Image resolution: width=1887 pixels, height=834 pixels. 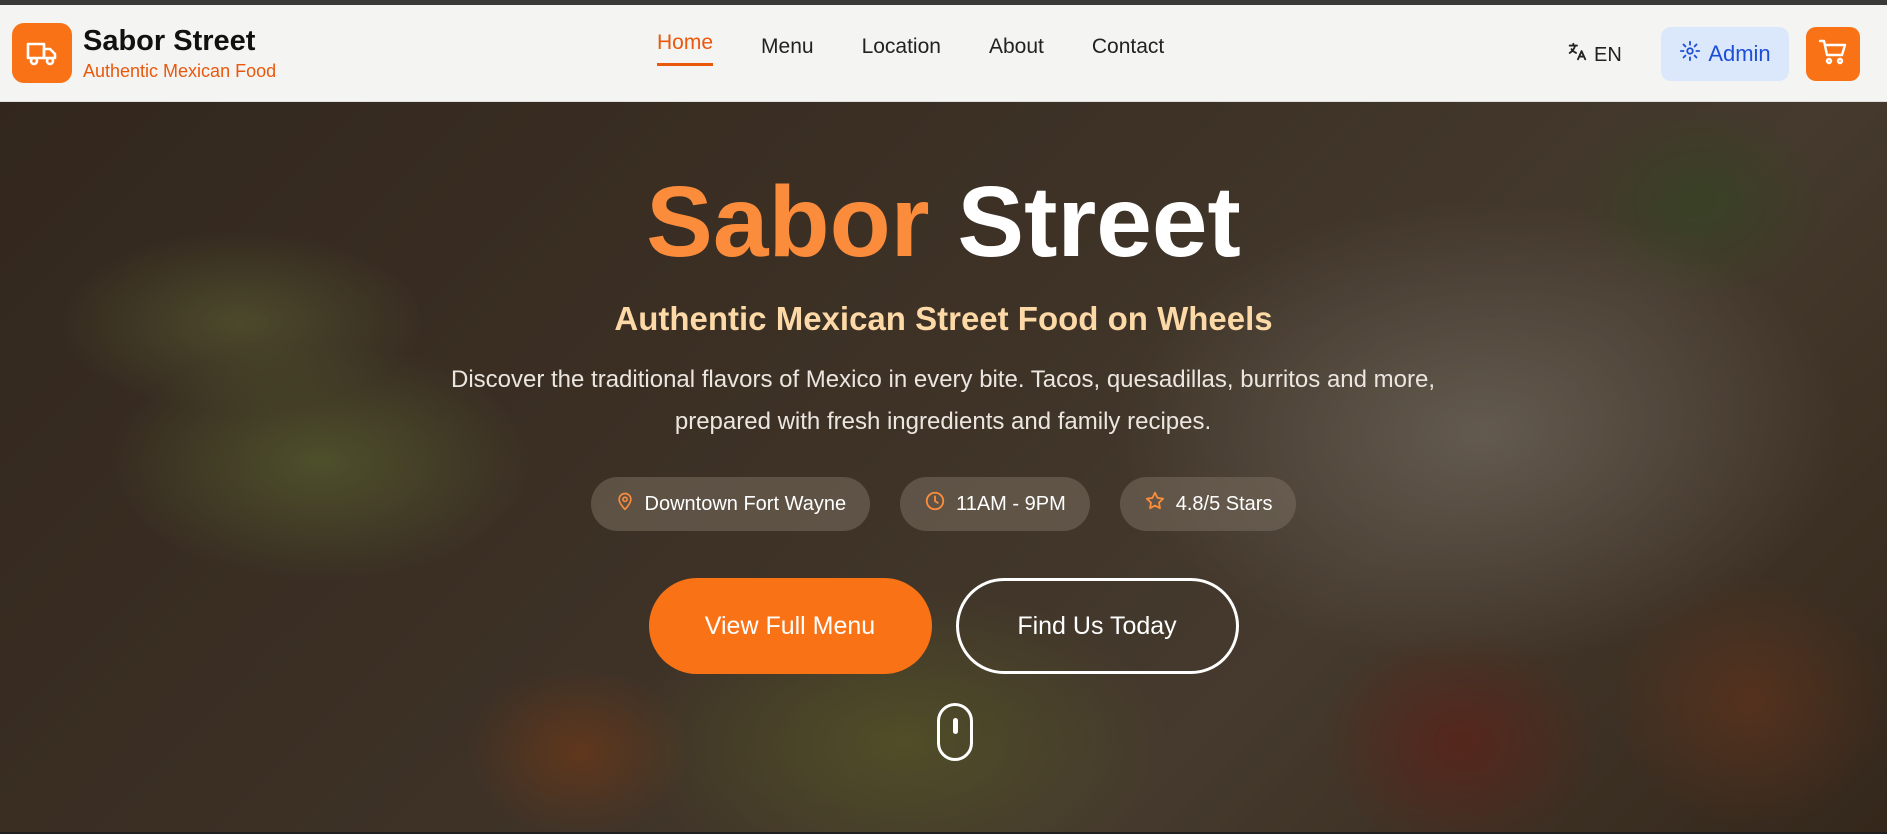 What do you see at coordinates (169, 40) in the screenshot?
I see `brand-name: Sabor Street` at bounding box center [169, 40].